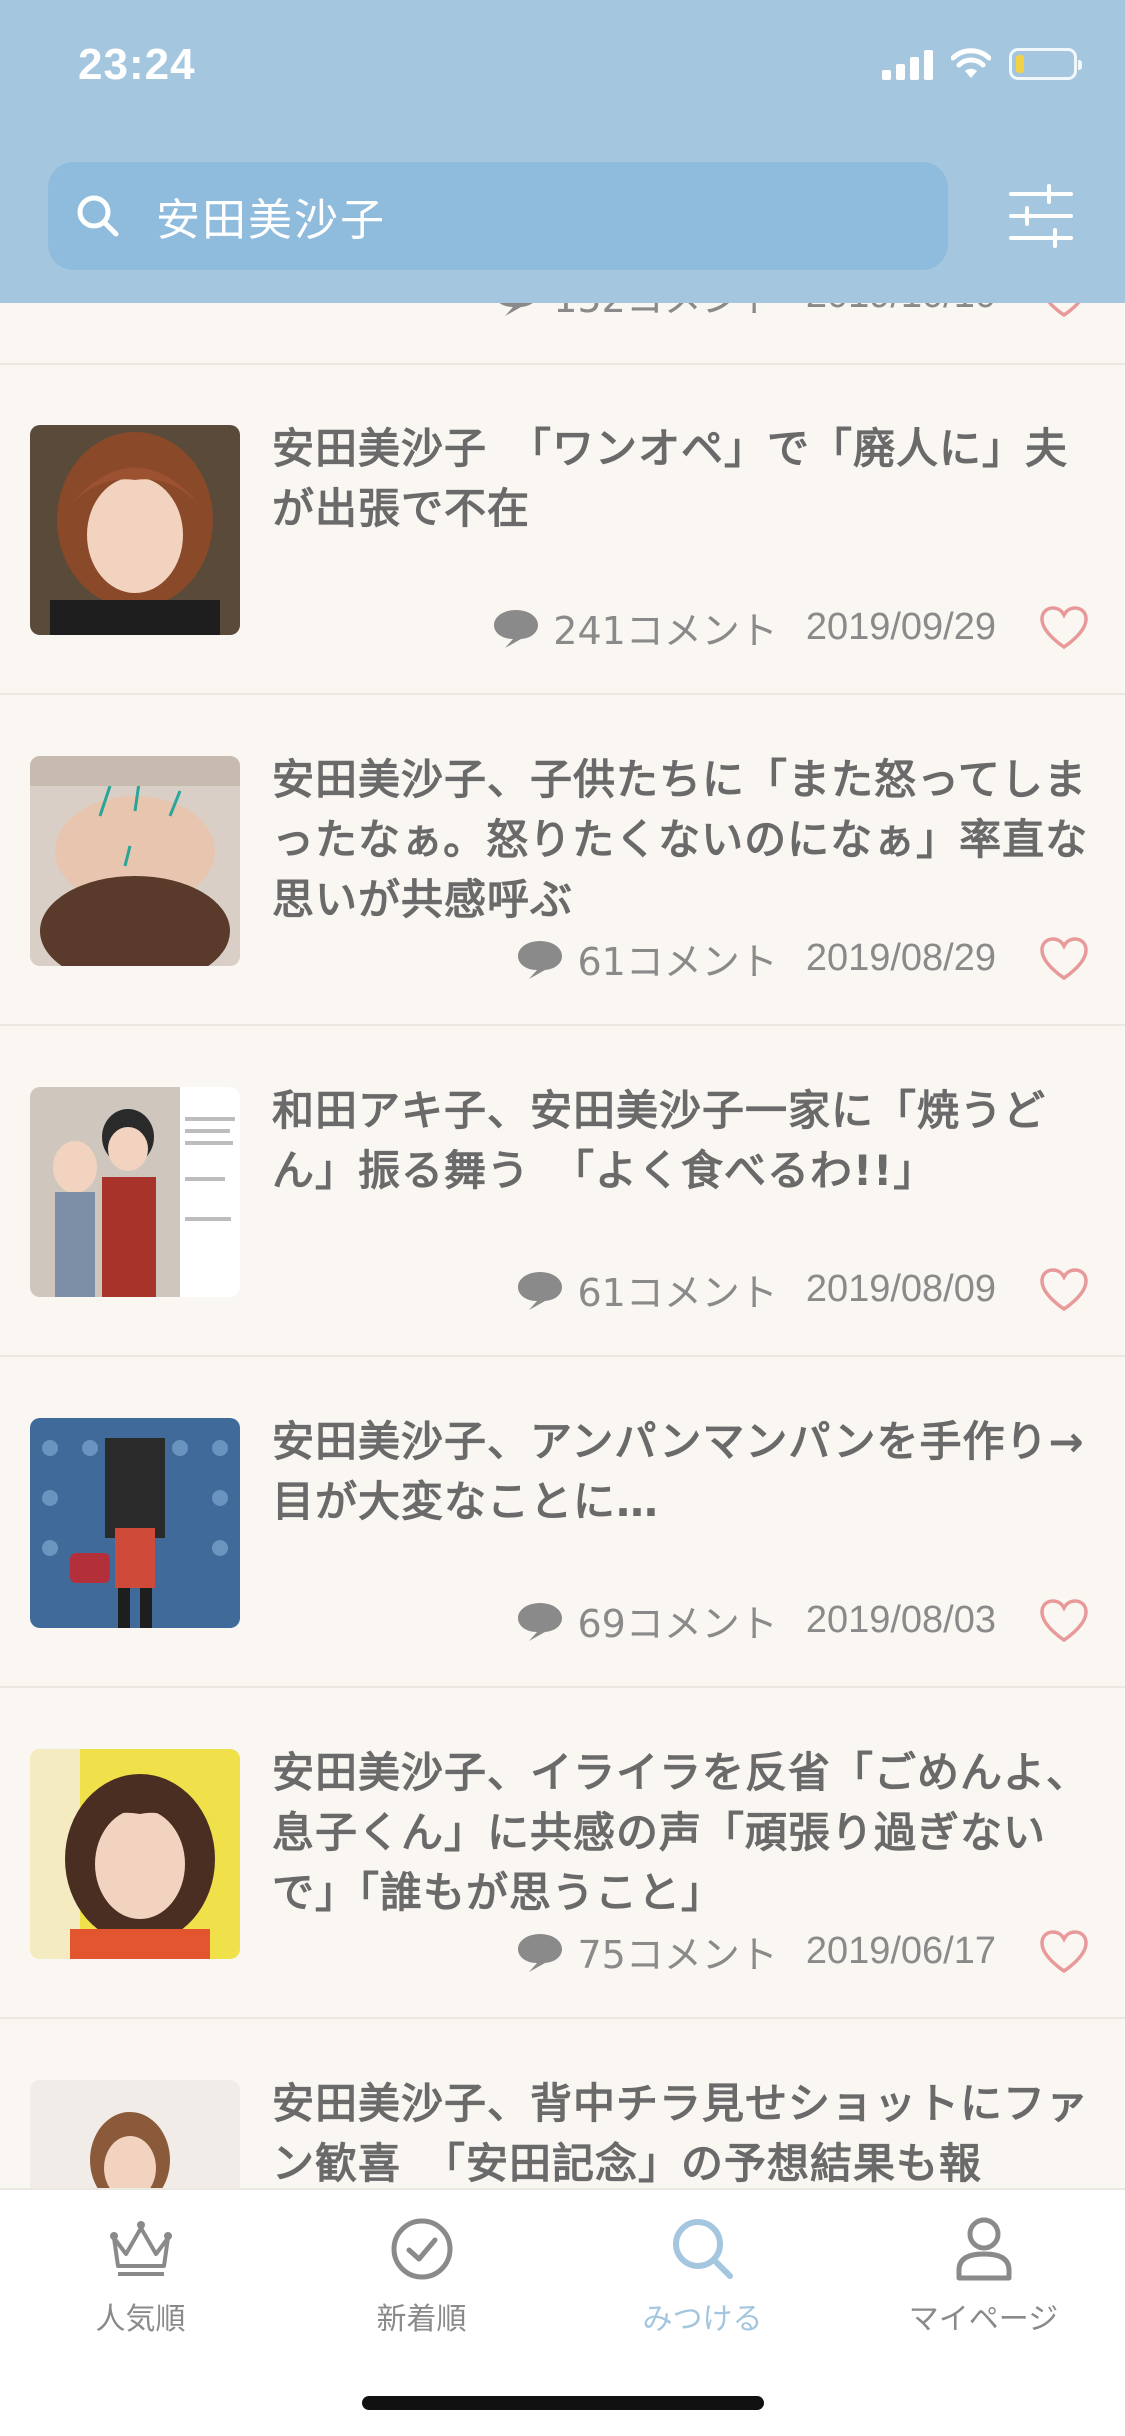  Describe the element at coordinates (983, 2319) in the screenshot. I see `tab-label: マイページ` at that location.